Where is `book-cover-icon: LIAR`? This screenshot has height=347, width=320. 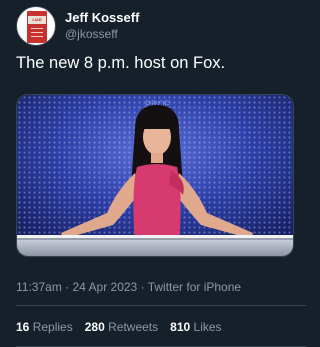 book-cover-icon: LIAR is located at coordinates (37, 27).